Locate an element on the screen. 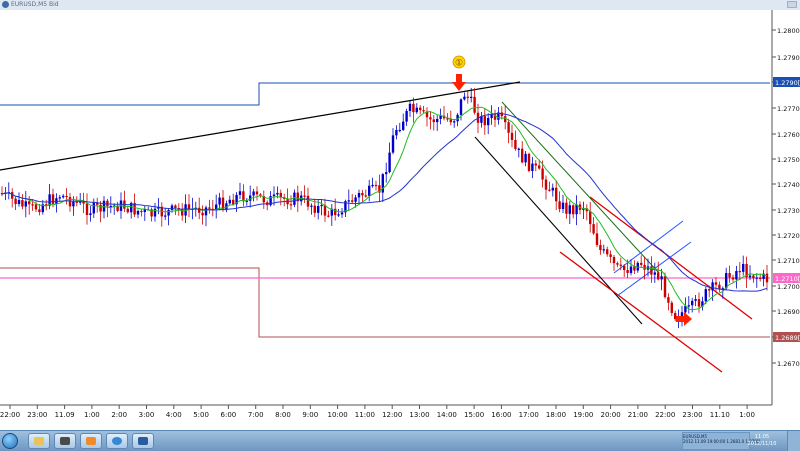 Image resolution: width=800 pixels, height=451 pixels. trading-terminal-icon is located at coordinates (143, 441).